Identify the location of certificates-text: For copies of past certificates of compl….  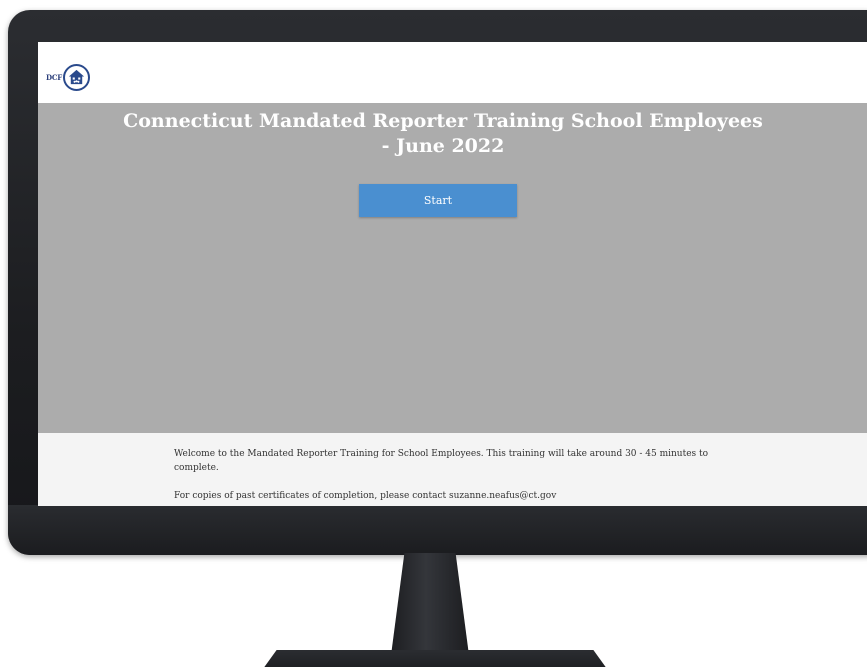
(365, 496).